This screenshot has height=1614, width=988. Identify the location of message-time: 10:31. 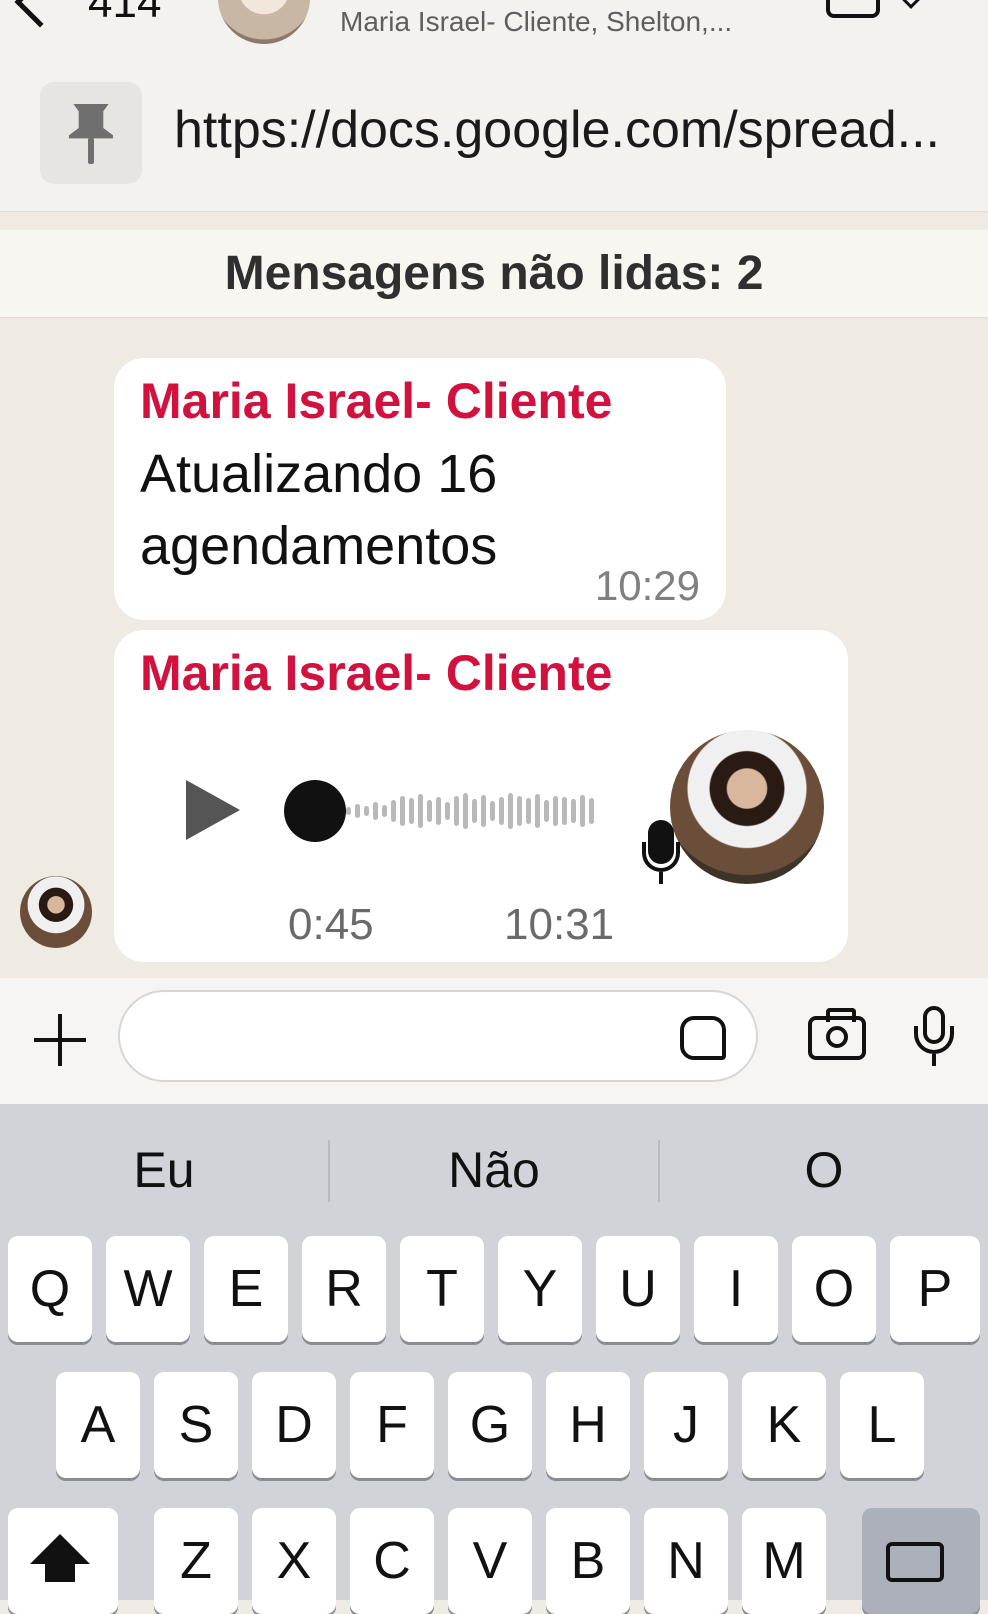
(559, 924).